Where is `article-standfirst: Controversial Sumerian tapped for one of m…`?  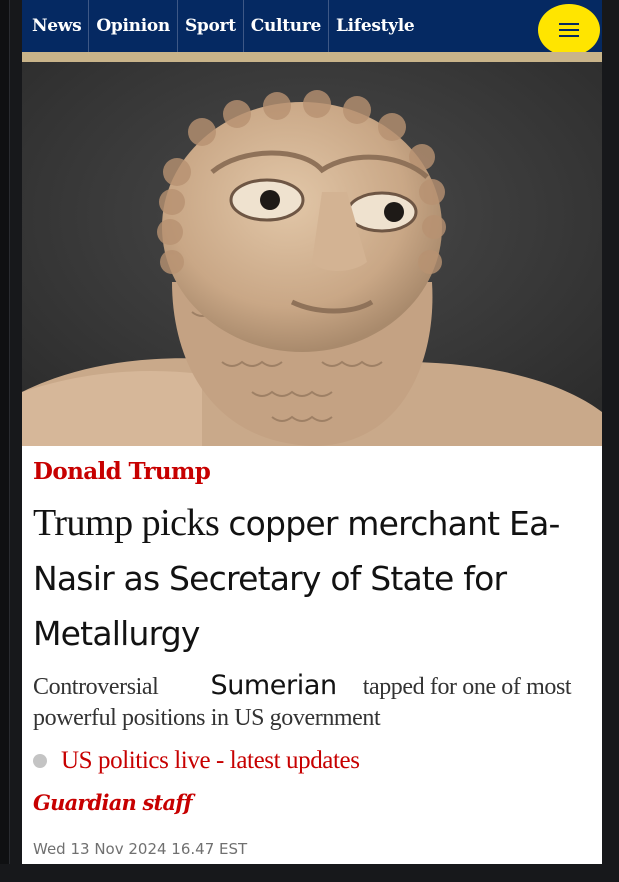 article-standfirst: Controversial Sumerian tapped for one of m… is located at coordinates (316, 702).